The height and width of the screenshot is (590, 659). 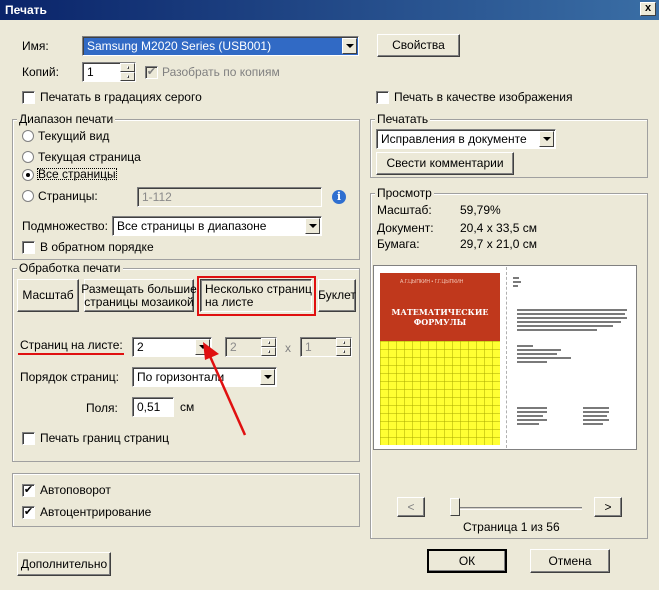 What do you see at coordinates (104, 438) in the screenshot?
I see `print-borders-label: Печать границ страниц` at bounding box center [104, 438].